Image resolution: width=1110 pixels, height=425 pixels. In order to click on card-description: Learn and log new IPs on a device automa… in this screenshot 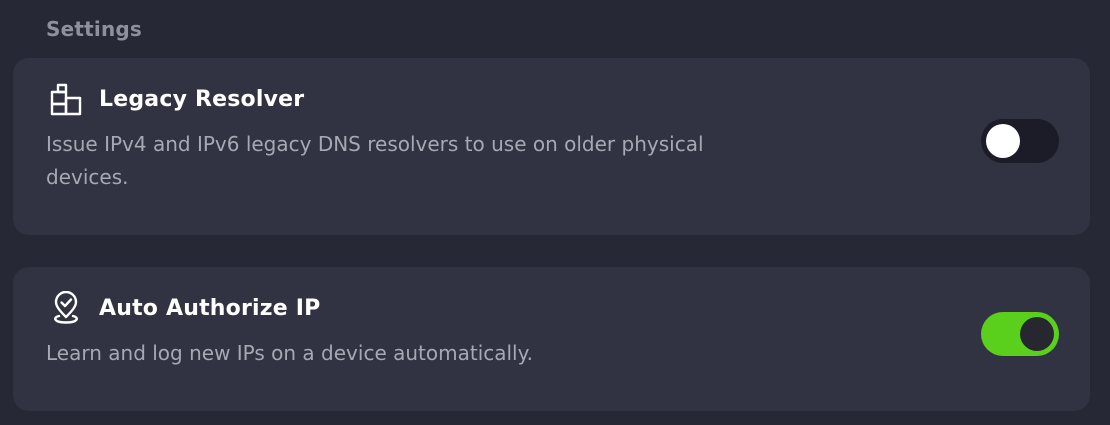, I will do `click(289, 353)`.